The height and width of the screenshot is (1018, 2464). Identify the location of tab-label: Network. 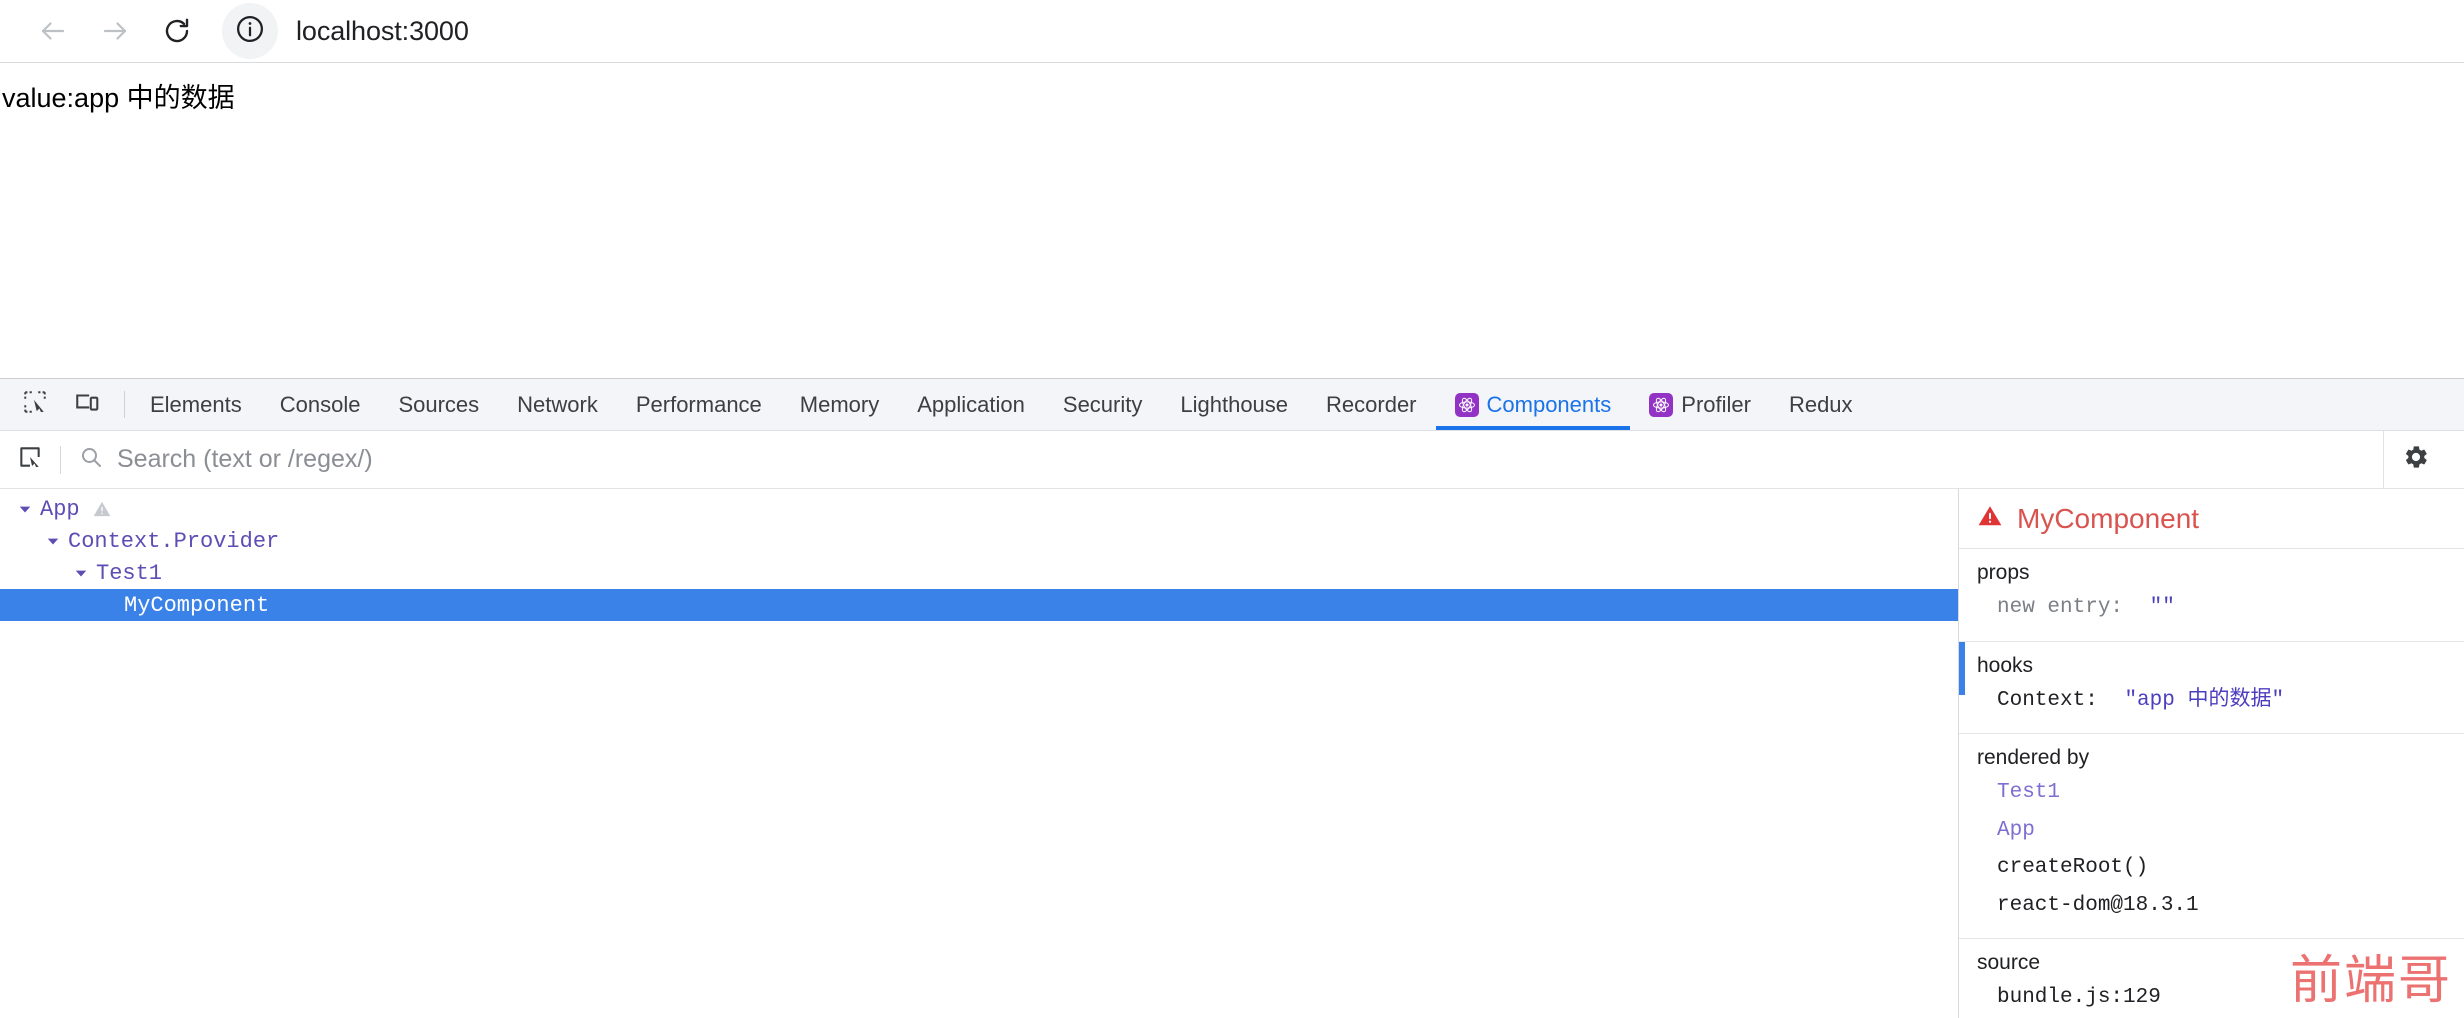
(557, 404).